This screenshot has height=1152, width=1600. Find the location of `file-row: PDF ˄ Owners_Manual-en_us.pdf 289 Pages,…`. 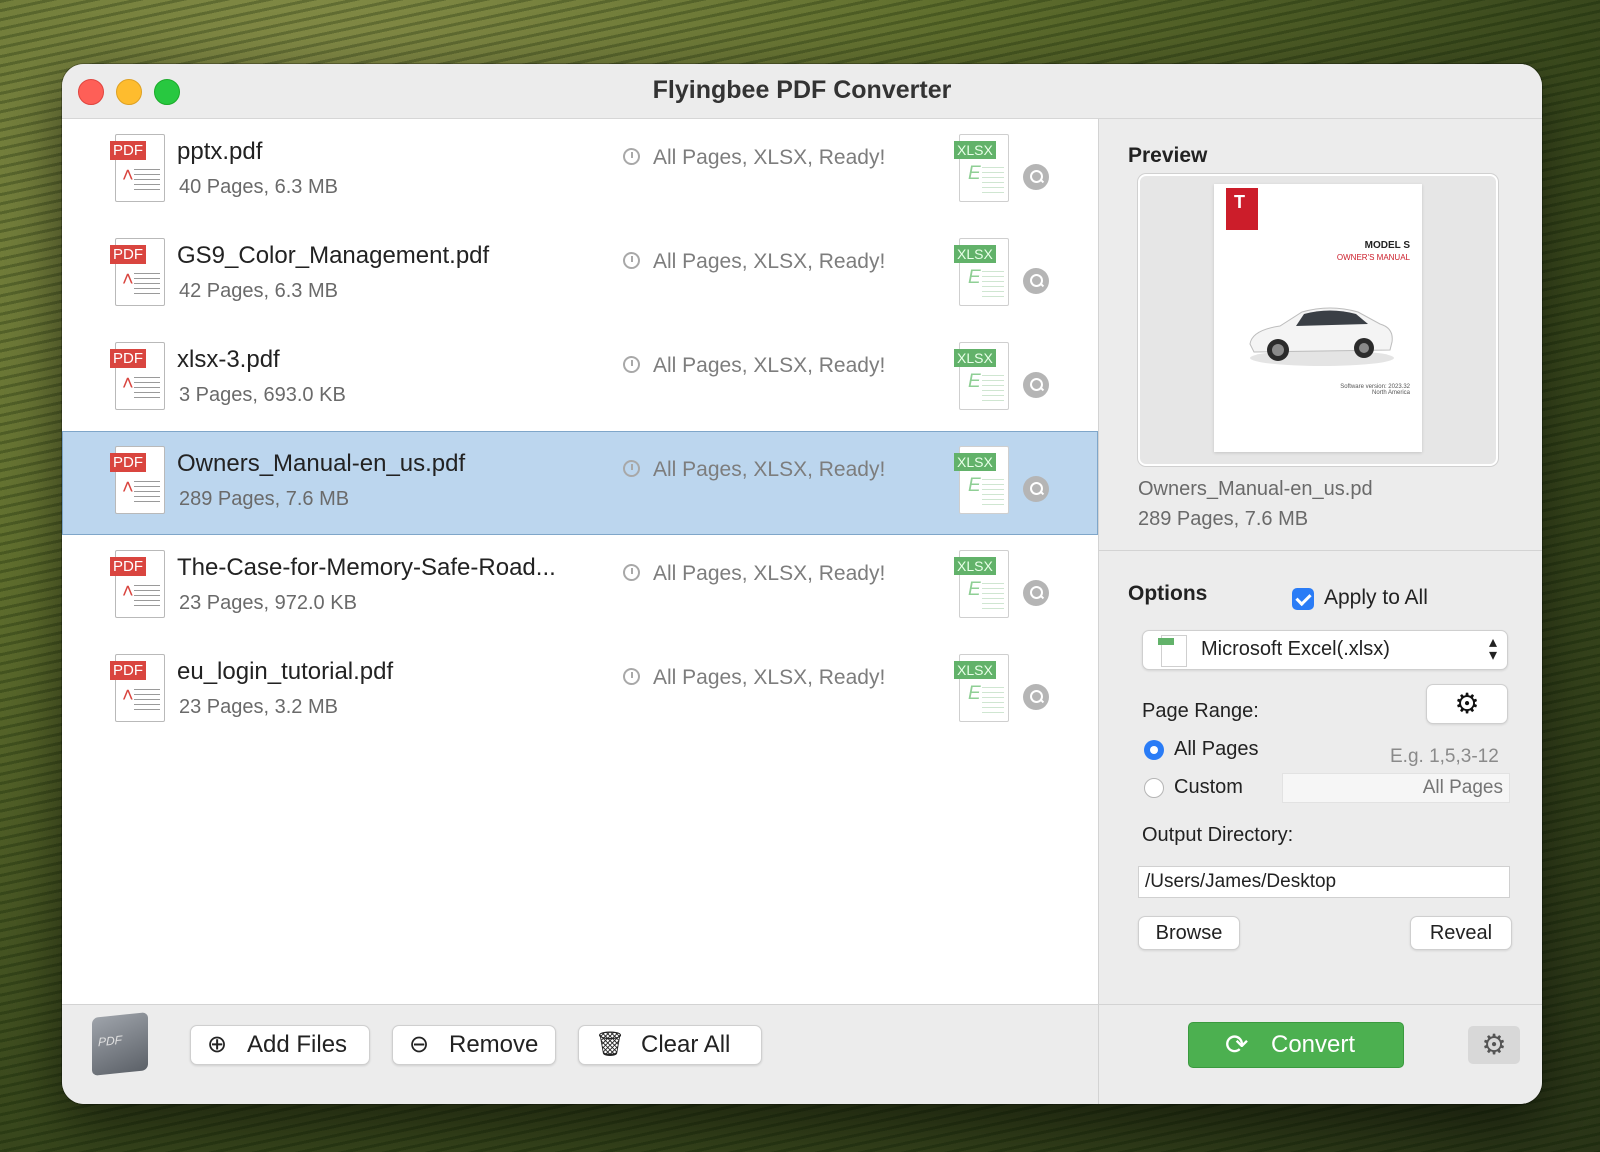

file-row: PDF ˄ Owners_Manual-en_us.pdf 289 Pages,… is located at coordinates (580, 483).